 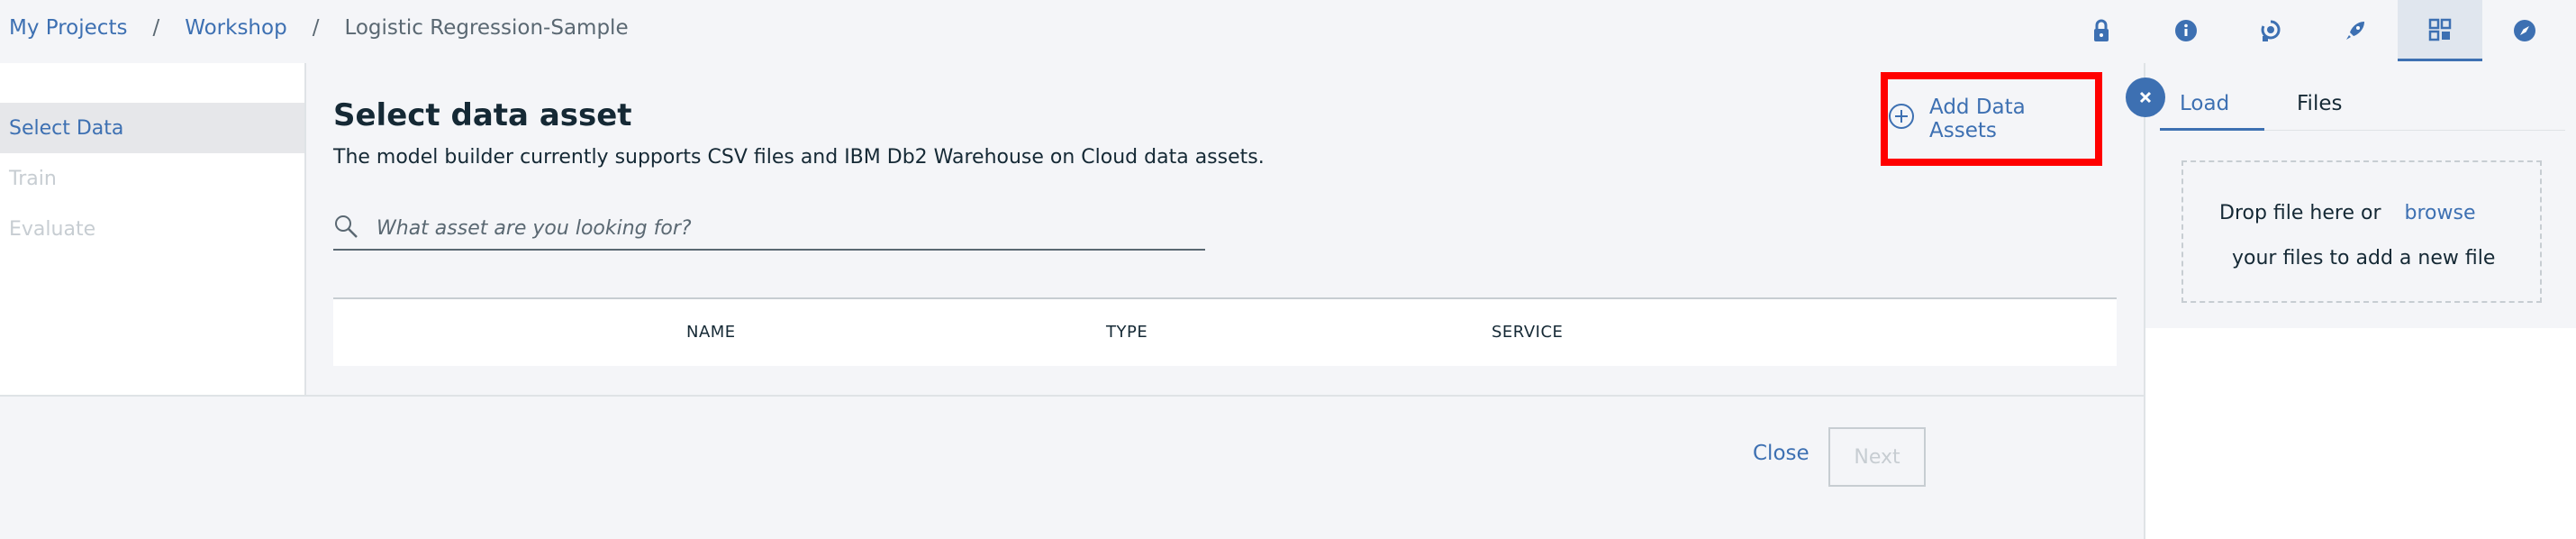 I want to click on flow-icon, so click(x=2270, y=30).